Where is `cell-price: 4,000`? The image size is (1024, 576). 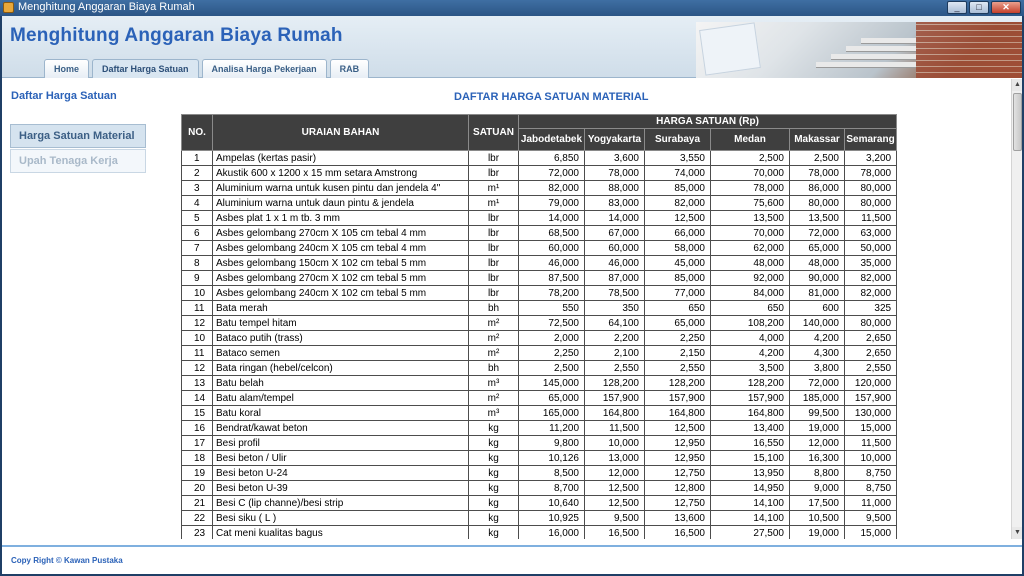 cell-price: 4,000 is located at coordinates (750, 338).